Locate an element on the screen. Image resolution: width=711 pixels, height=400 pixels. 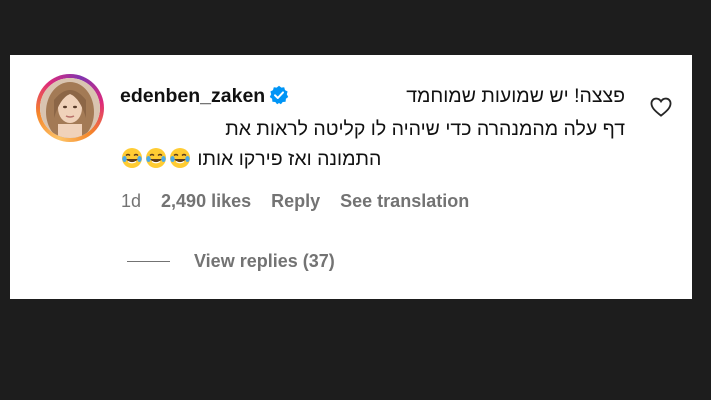
comment-text-line-3: התמונה ואז פירקו אותו is located at coordinates (289, 159).